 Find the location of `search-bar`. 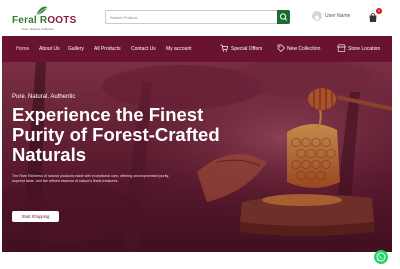

search-bar is located at coordinates (197, 17).